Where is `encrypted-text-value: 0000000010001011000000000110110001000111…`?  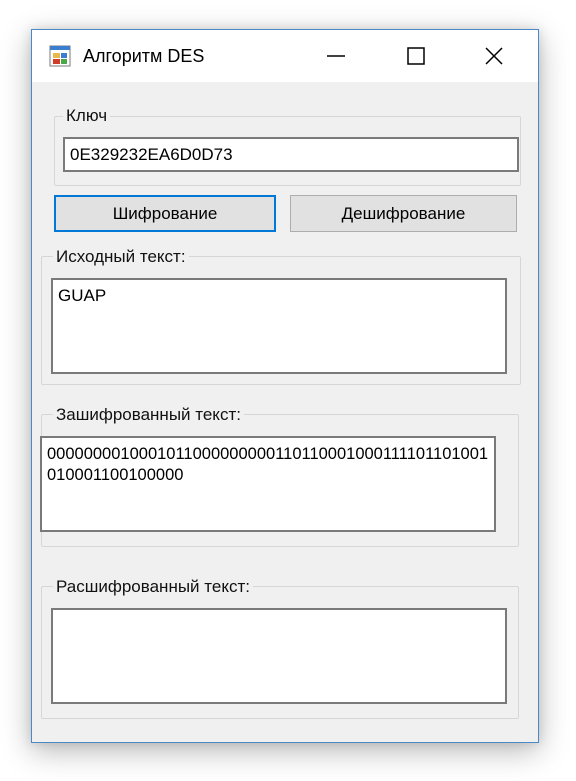 encrypted-text-value: 0000000010001011000000000110110001000111… is located at coordinates (268, 464).